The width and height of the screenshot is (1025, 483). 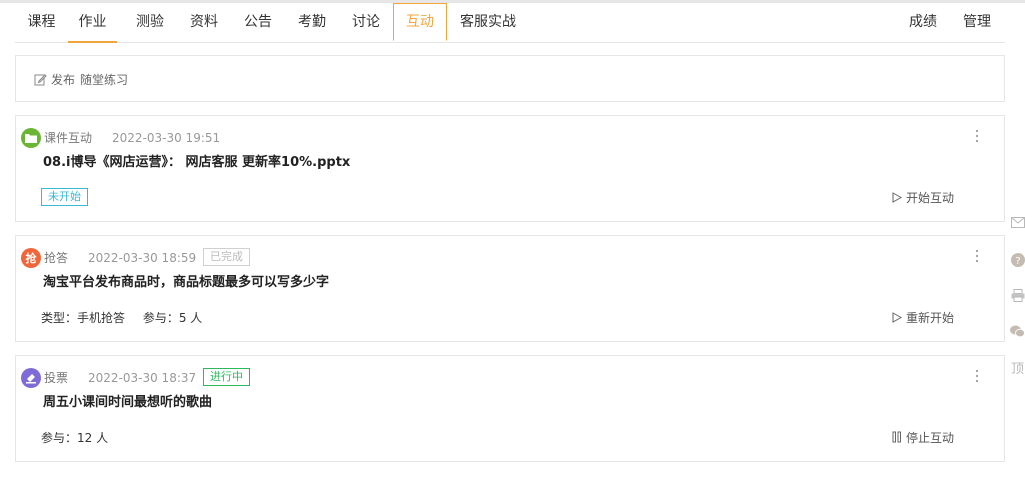 I want to click on folder-icon, so click(x=31, y=138).